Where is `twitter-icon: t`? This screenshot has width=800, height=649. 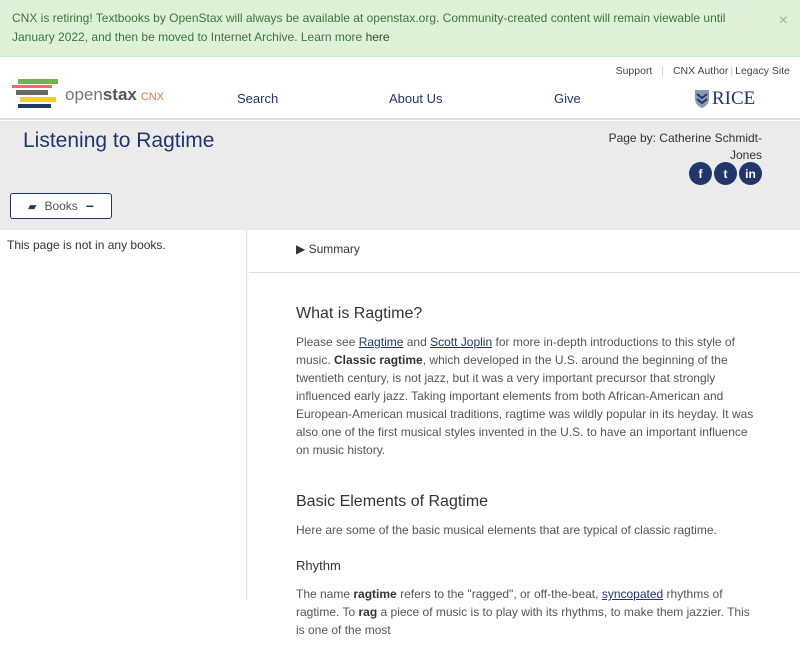
twitter-icon: t is located at coordinates (725, 173).